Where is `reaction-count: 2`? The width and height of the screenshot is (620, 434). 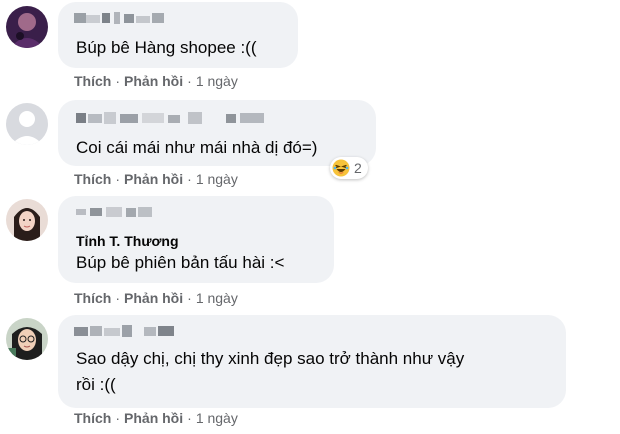 reaction-count: 2 is located at coordinates (358, 168).